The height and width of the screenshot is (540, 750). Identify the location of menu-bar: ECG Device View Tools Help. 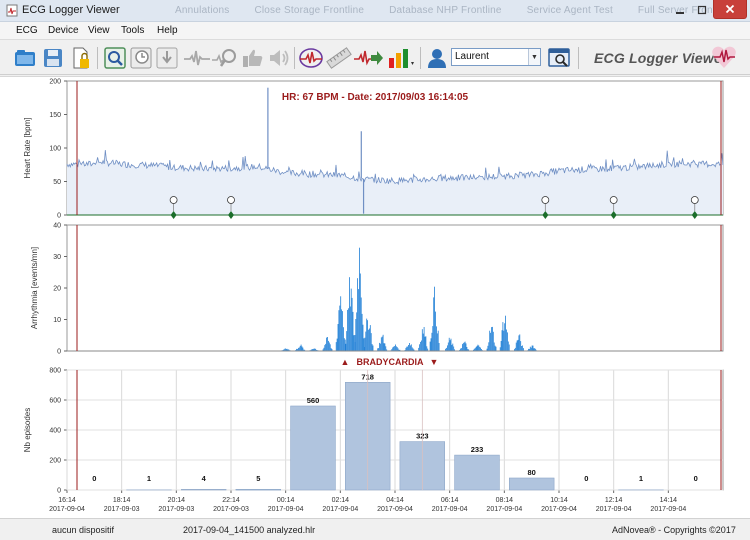
(375, 31).